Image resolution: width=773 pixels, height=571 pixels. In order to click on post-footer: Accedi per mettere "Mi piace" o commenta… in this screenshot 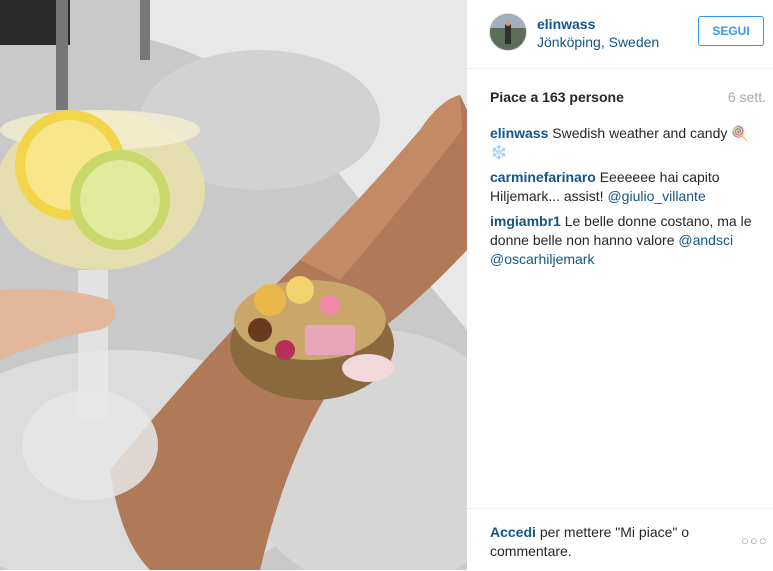, I will do `click(620, 539)`.